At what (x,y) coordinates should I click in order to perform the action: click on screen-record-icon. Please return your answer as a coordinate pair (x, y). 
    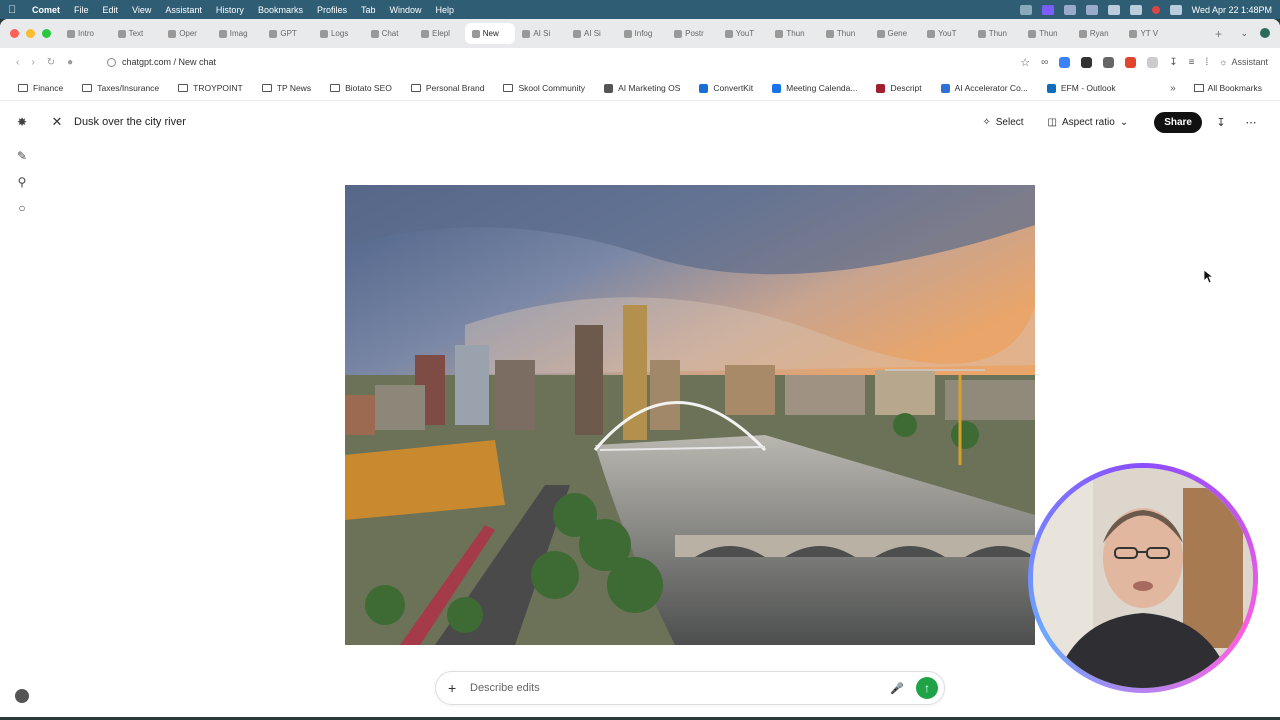
    Looking at the image, I should click on (1025, 9).